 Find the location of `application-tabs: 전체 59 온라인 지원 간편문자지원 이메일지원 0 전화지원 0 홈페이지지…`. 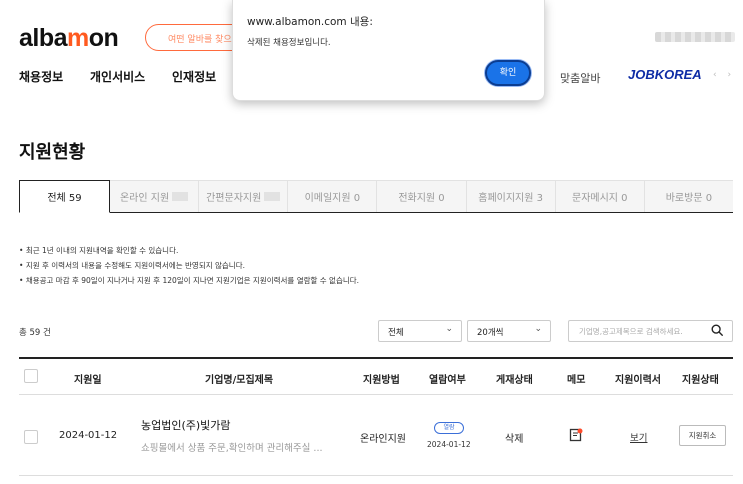

application-tabs: 전체 59 온라인 지원 간편문자지원 이메일지원 0 전화지원 0 홈페이지지… is located at coordinates (376, 196).